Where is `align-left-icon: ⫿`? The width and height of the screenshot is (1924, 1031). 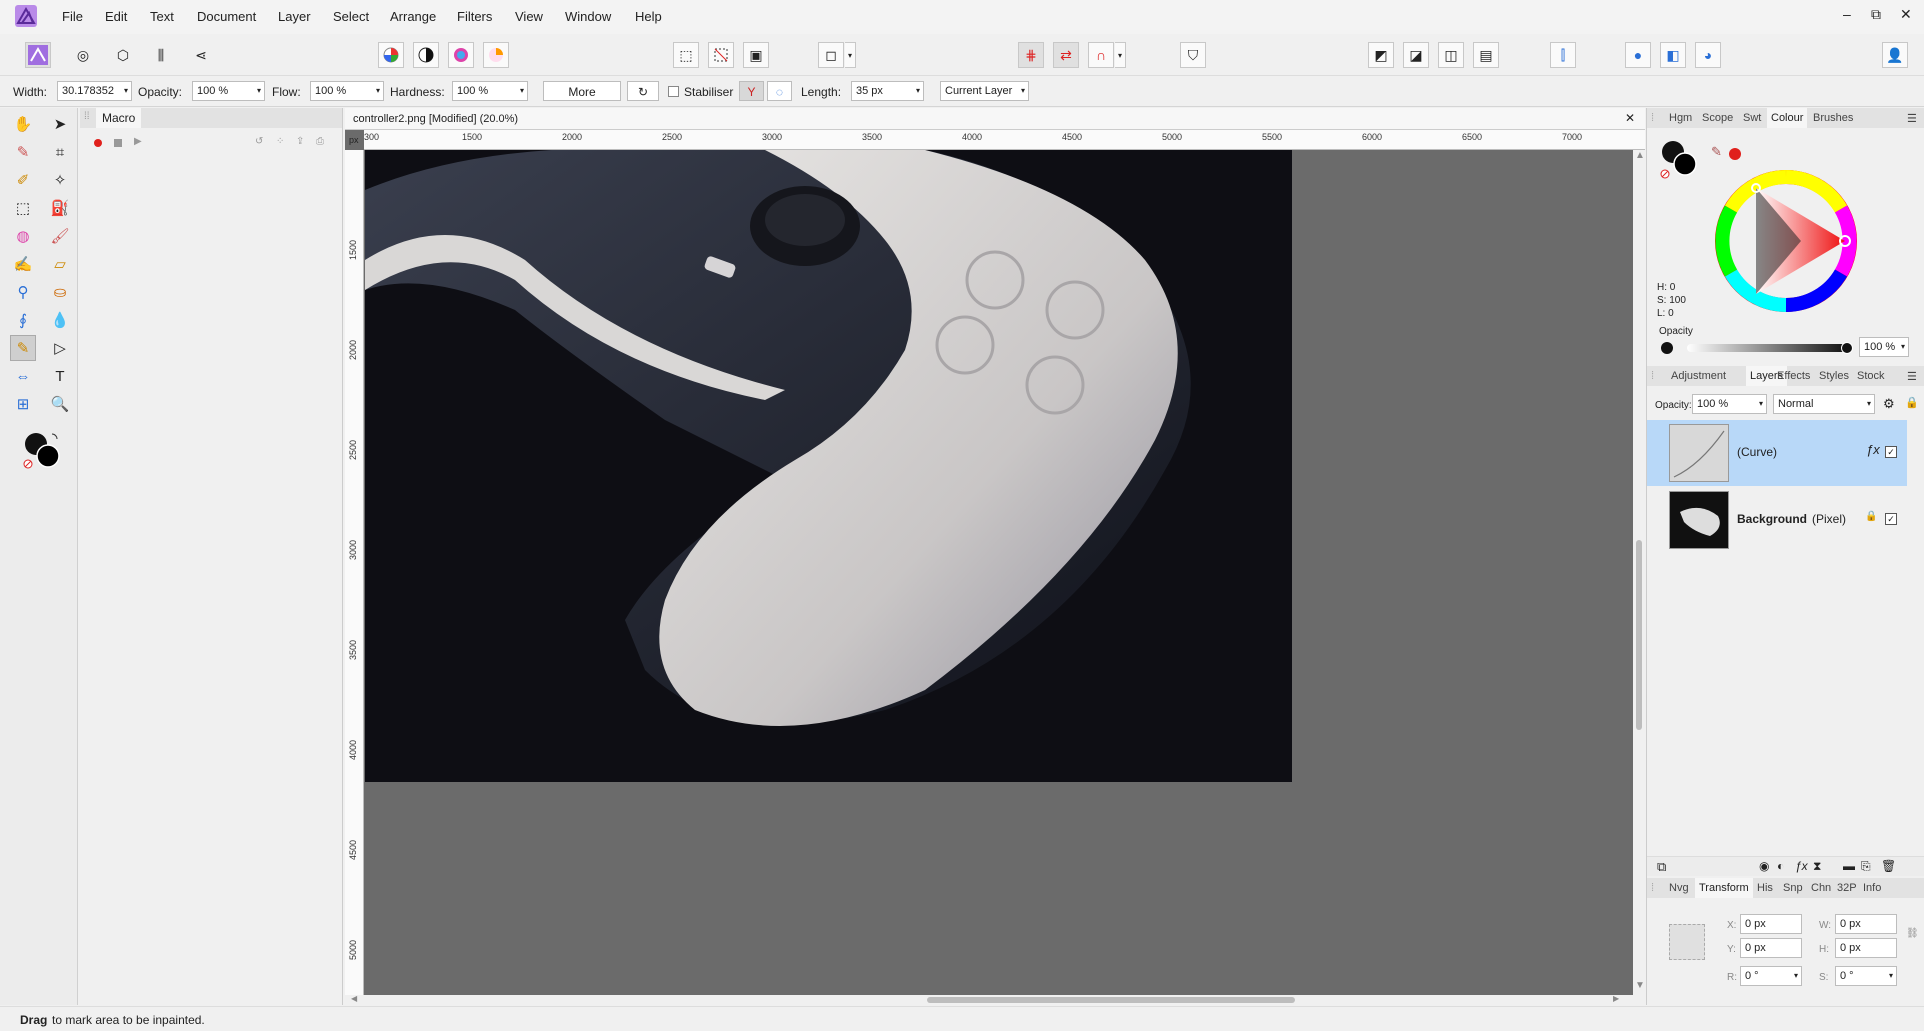 align-left-icon: ⫿ is located at coordinates (1563, 55).